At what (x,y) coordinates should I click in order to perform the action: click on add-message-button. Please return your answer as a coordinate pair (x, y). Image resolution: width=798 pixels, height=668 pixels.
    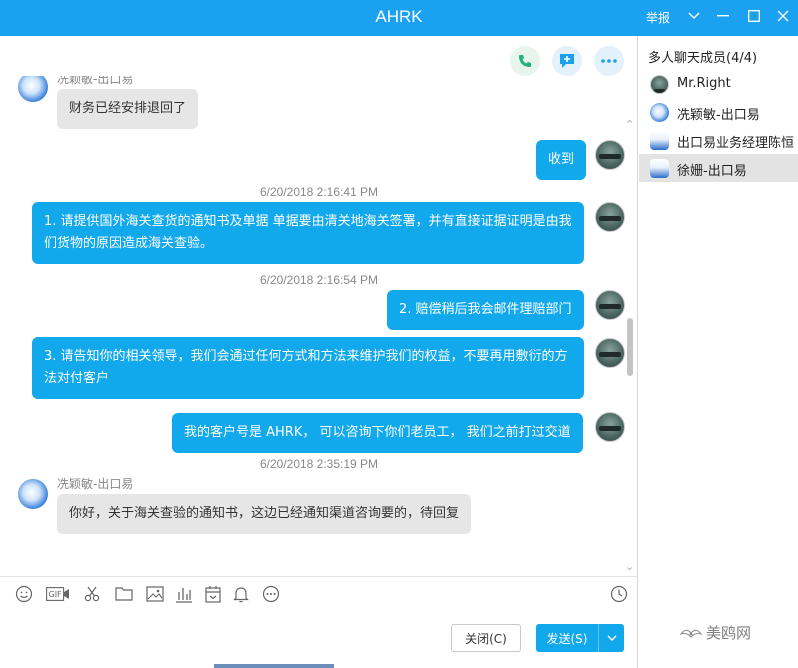
    Looking at the image, I should click on (567, 61).